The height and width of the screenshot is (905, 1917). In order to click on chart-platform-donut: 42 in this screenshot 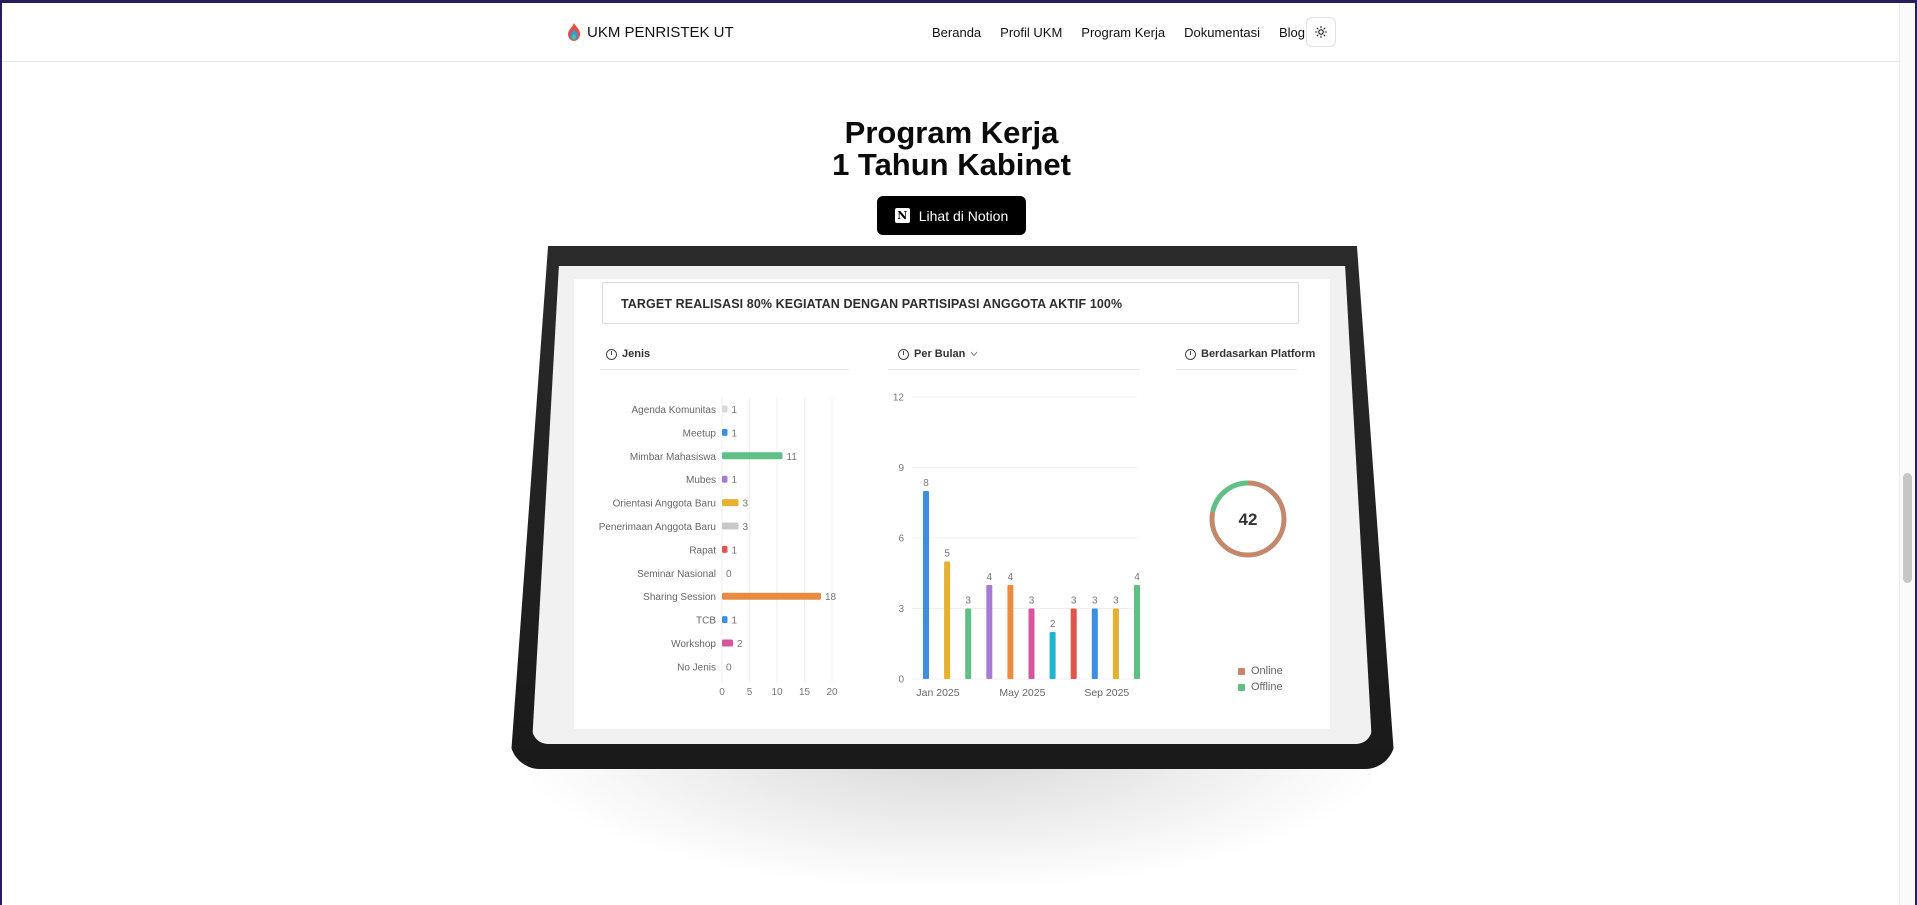, I will do `click(1248, 519)`.